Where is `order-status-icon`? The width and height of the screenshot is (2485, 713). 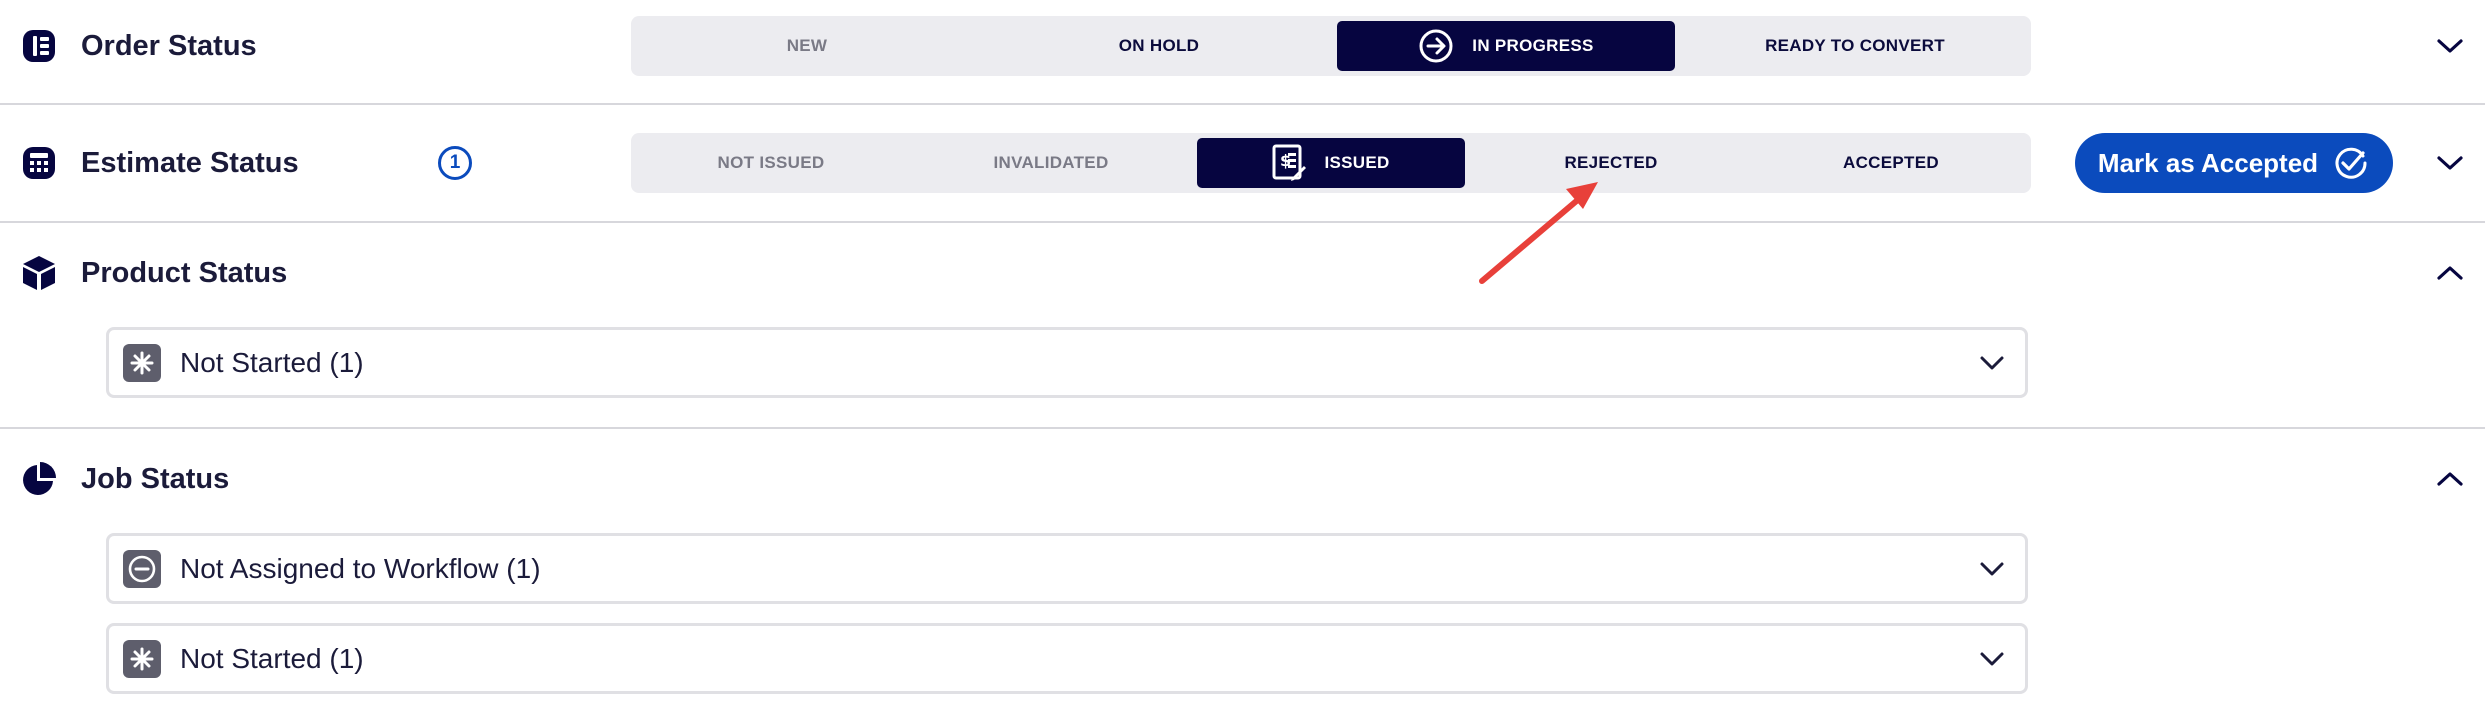 order-status-icon is located at coordinates (39, 46).